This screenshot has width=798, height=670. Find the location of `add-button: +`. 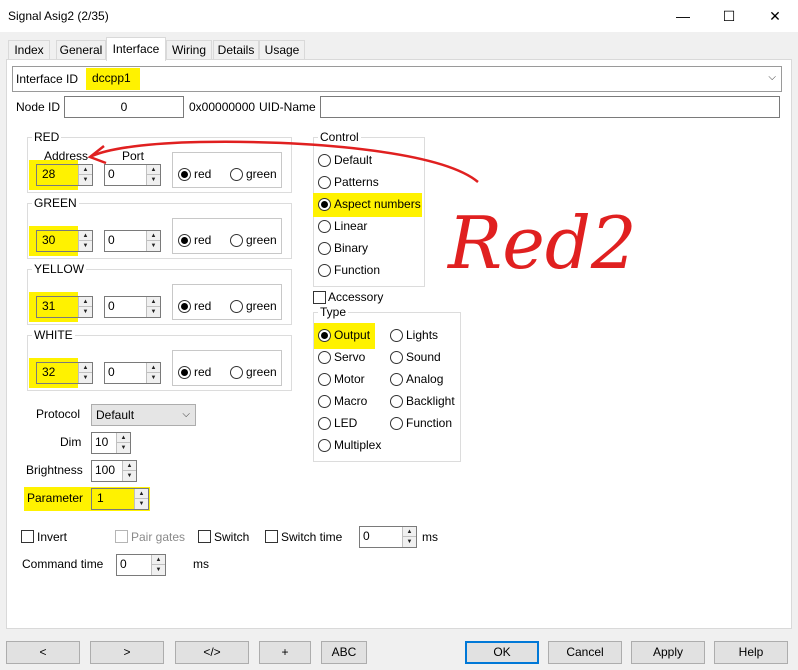

add-button: + is located at coordinates (285, 652).